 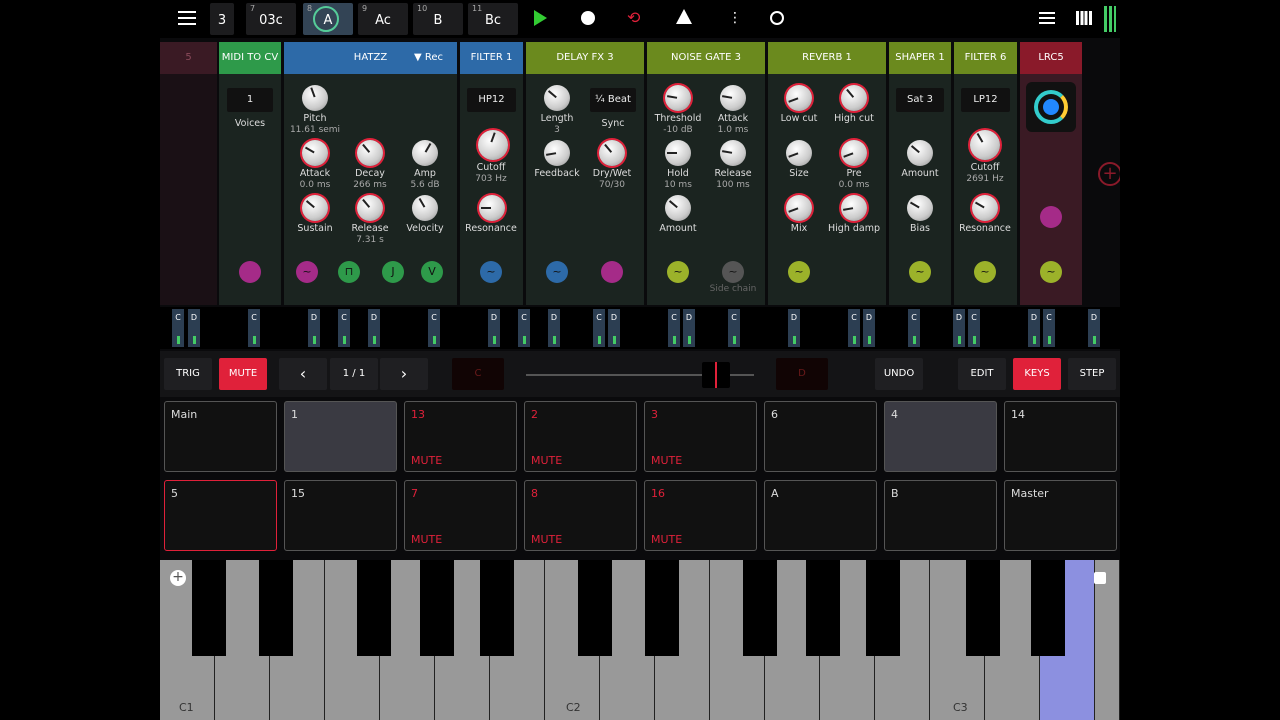 What do you see at coordinates (612, 153) in the screenshot?
I see `dry-wet-knob` at bounding box center [612, 153].